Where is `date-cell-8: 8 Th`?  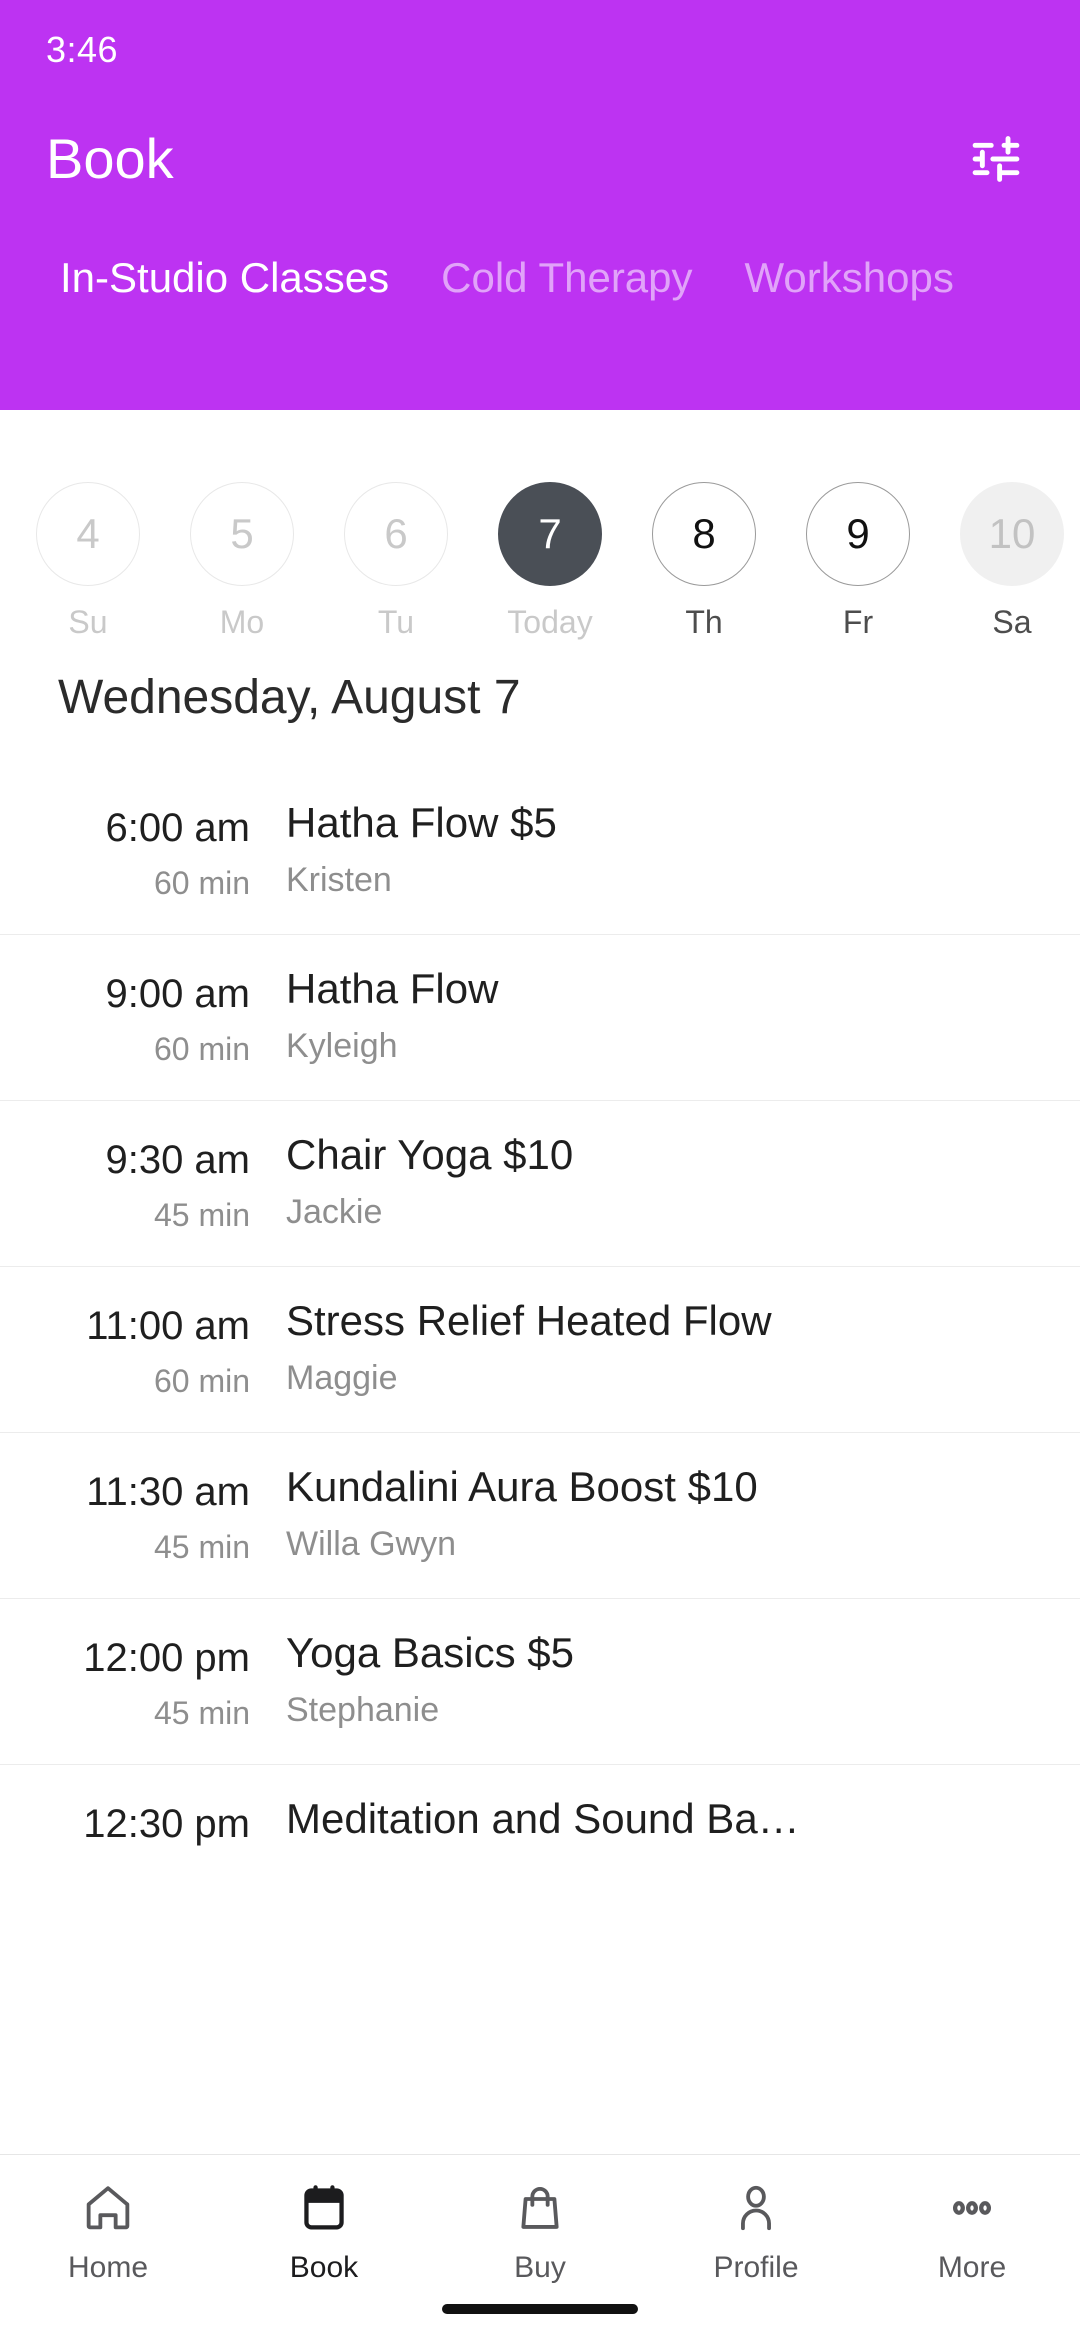
date-cell-8: 8 Th is located at coordinates (704, 561).